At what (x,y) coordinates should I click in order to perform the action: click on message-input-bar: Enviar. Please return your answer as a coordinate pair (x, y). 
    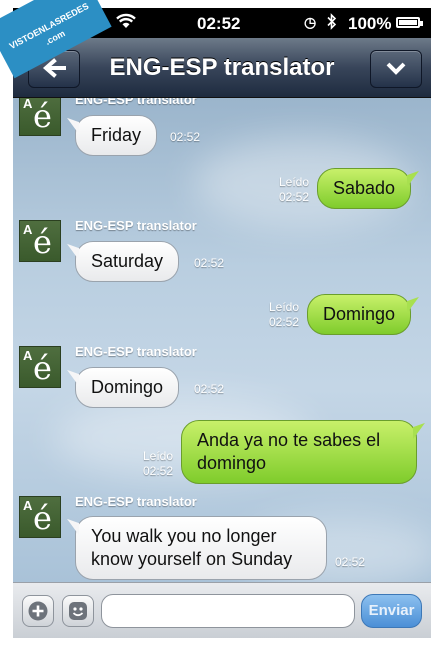
    Looking at the image, I should click on (222, 610).